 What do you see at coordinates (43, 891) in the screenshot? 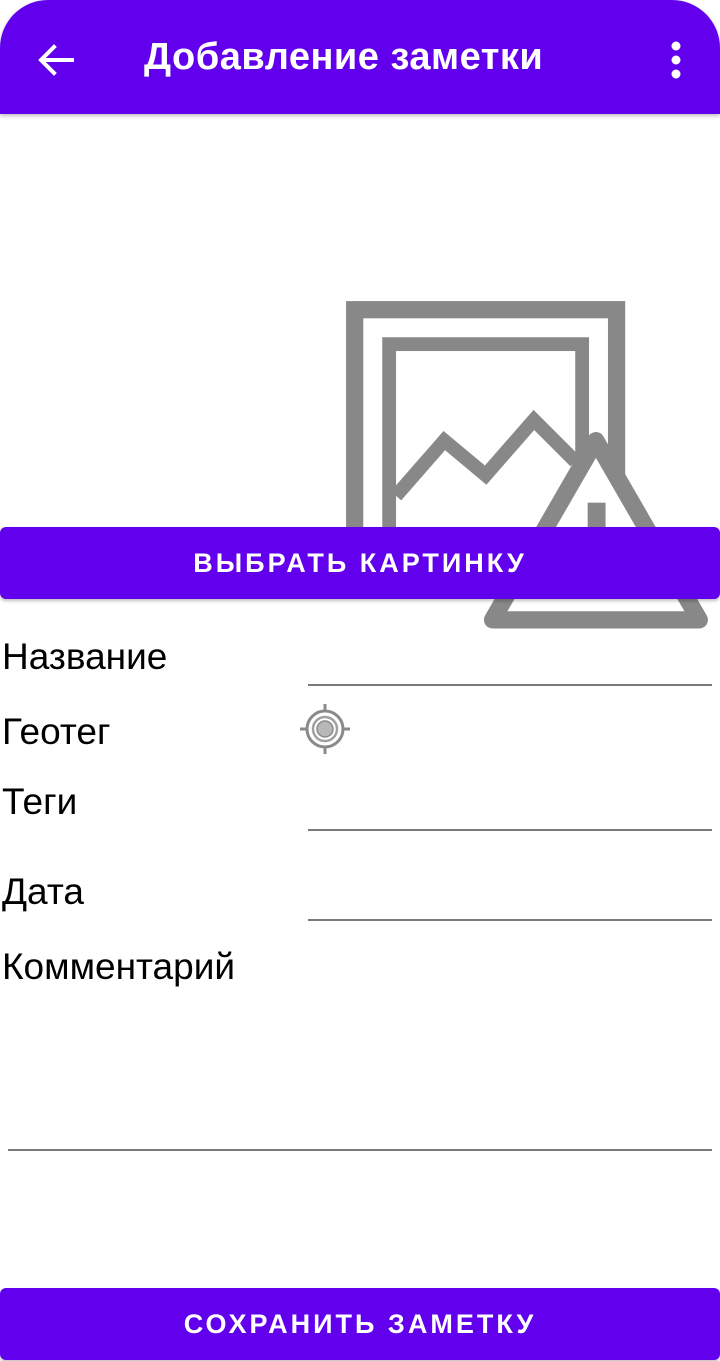
I see `date-label: Дата` at bounding box center [43, 891].